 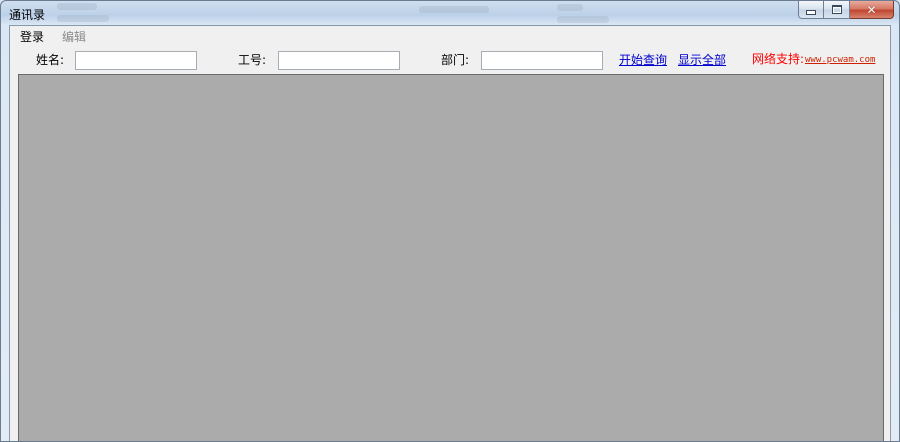 I want to click on employee-id-input, so click(x=339, y=60).